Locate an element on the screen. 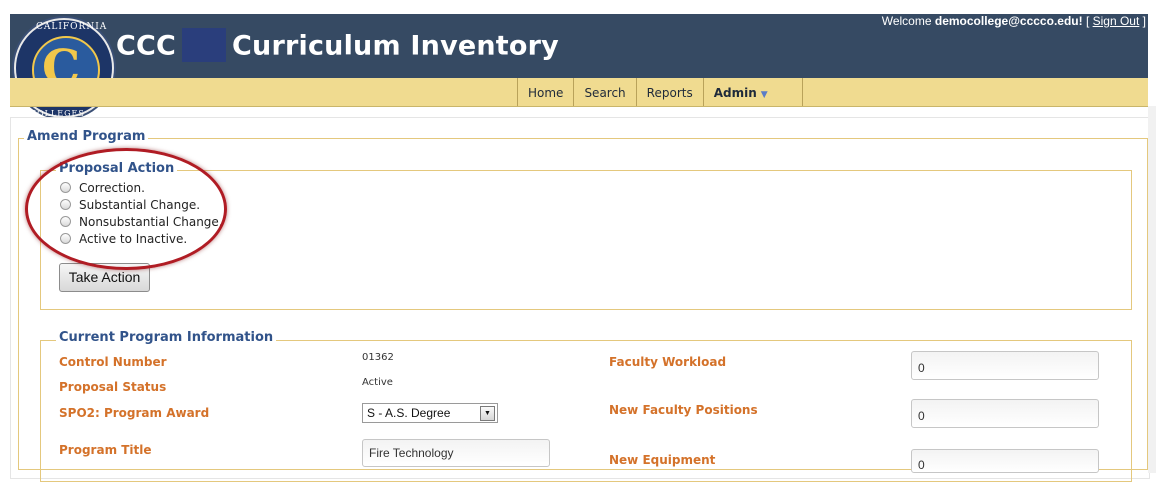 The height and width of the screenshot is (482, 1156). nav-admin: Admin ▼ is located at coordinates (753, 92).